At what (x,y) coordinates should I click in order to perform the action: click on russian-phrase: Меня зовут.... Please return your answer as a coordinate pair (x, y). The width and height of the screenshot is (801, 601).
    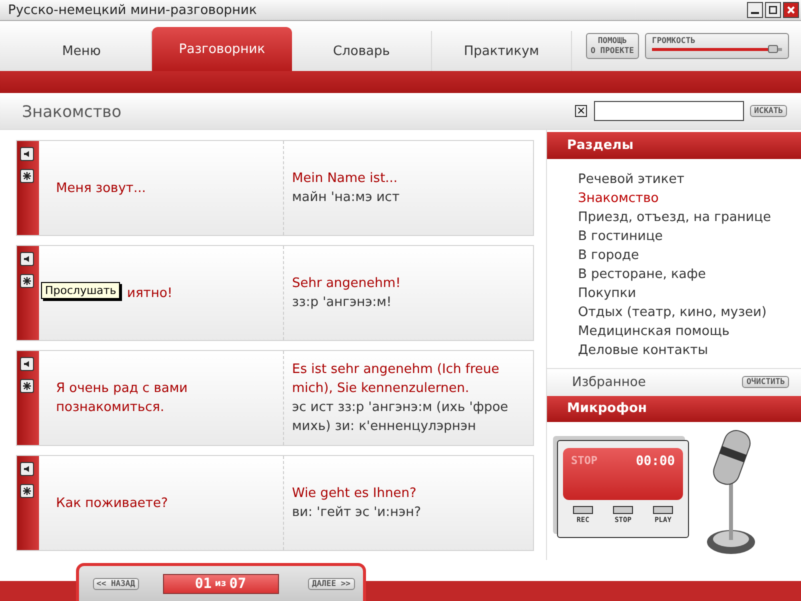
    Looking at the image, I should click on (161, 188).